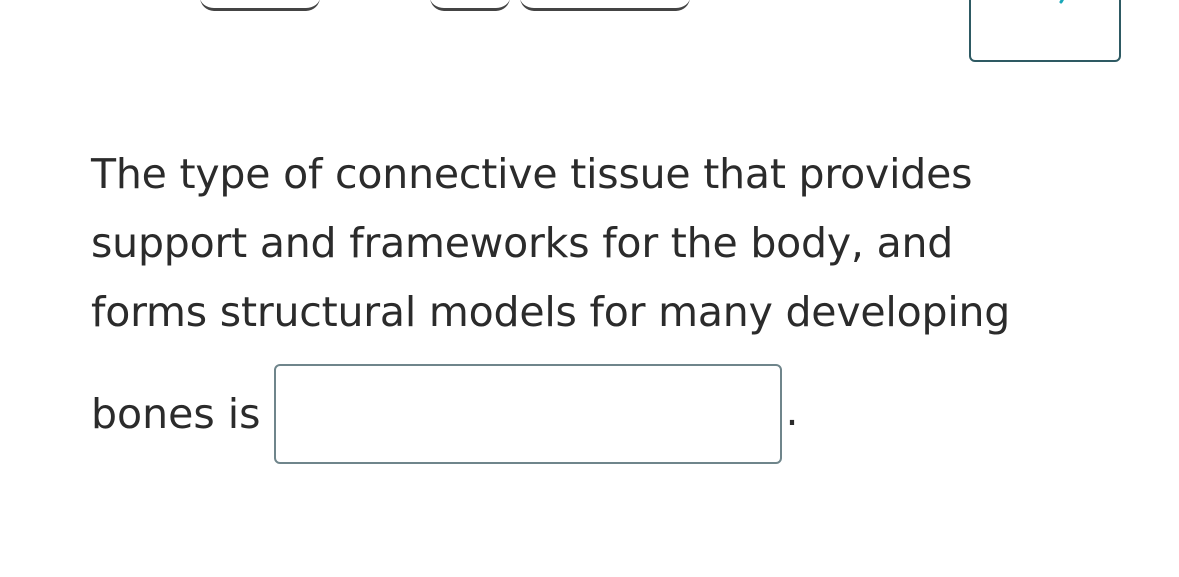 This screenshot has width=1179, height=577. Describe the element at coordinates (1061, 2) in the screenshot. I see `speaker-icon` at that location.